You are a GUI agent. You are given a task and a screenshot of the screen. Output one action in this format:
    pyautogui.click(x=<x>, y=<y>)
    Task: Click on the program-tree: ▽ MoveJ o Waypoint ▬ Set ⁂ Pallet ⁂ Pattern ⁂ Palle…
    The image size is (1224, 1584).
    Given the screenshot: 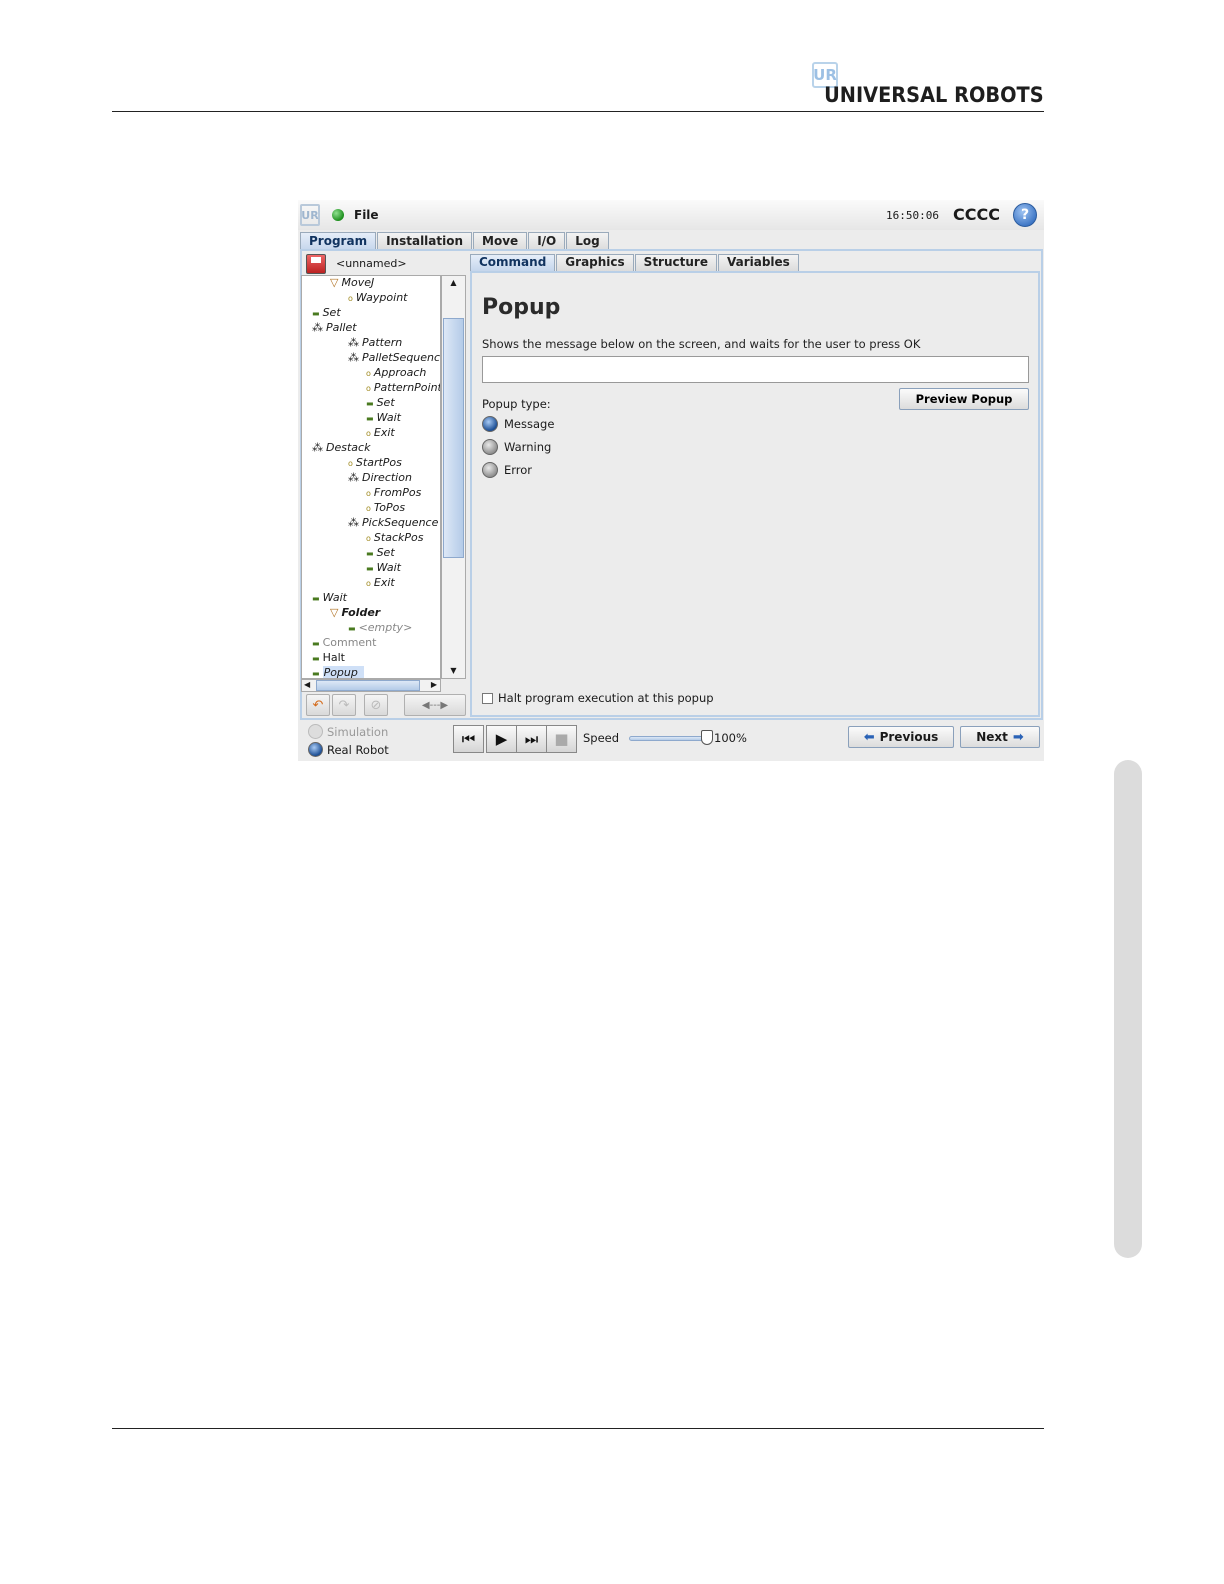 What is the action you would take?
    pyautogui.click(x=371, y=477)
    